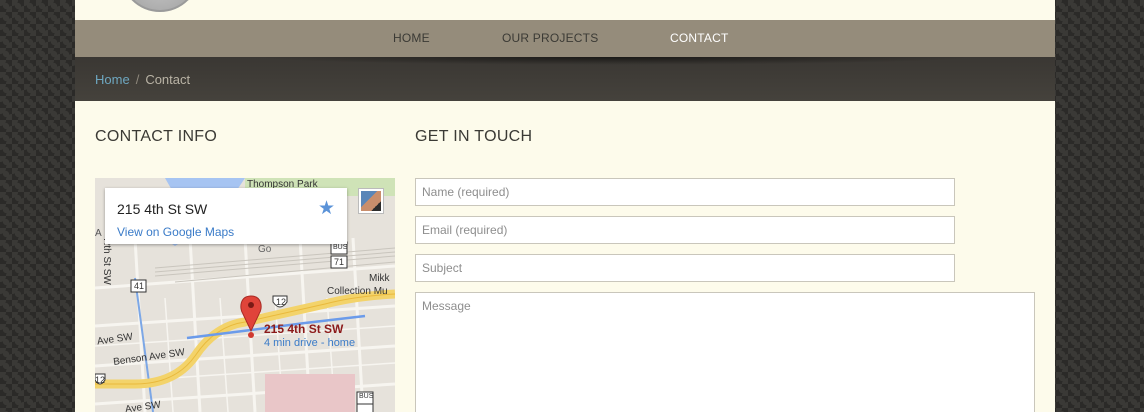 The image size is (1144, 412). Describe the element at coordinates (685, 192) in the screenshot. I see `name-field` at that location.